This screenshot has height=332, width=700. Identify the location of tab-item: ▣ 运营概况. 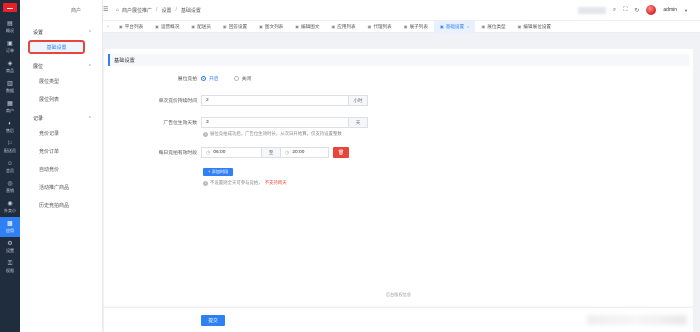
(167, 27).